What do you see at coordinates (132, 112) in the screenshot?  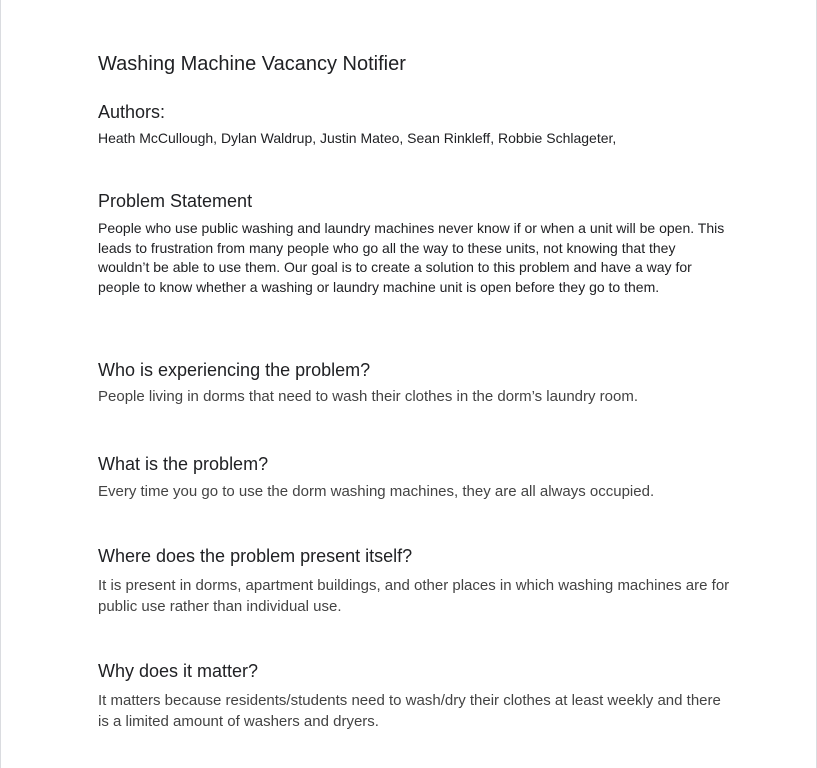 I see `authors-heading: Authors:` at bounding box center [132, 112].